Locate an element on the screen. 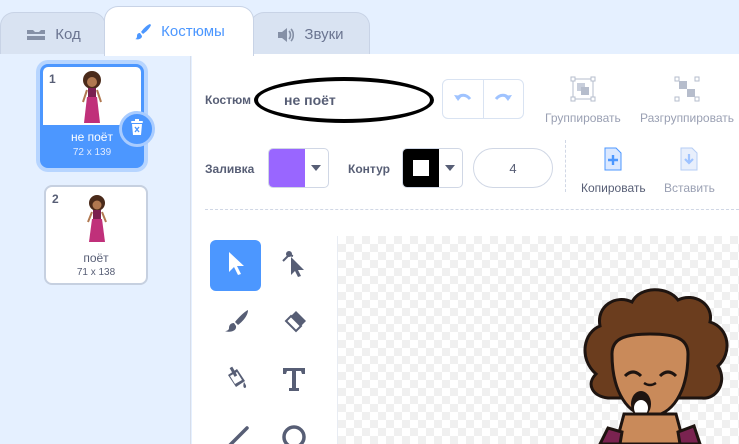  tab-costumes: Костюмы is located at coordinates (179, 31).